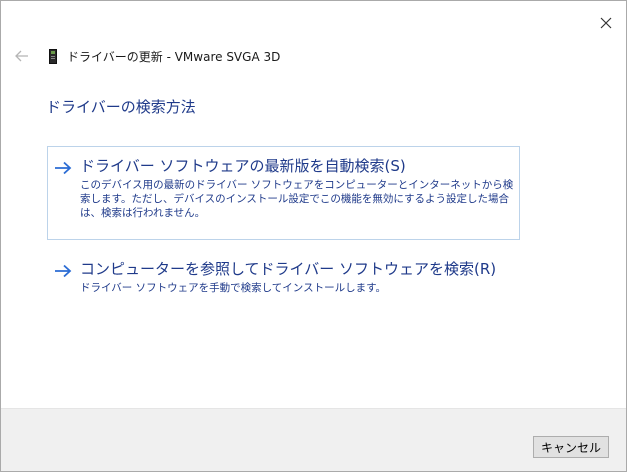 The height and width of the screenshot is (472, 627). What do you see at coordinates (288, 269) in the screenshot?
I see `option-title: コンピューターを参照してドライバー ソフトウェアを検索(R)` at bounding box center [288, 269].